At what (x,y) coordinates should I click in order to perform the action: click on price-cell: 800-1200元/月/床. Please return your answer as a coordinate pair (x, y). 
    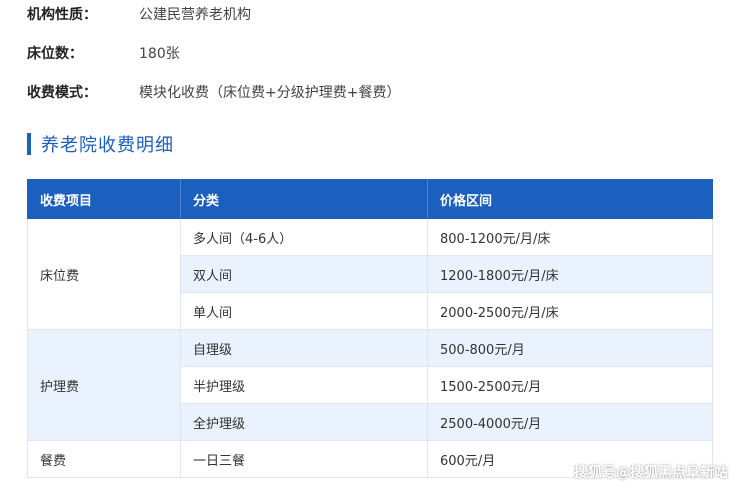
    Looking at the image, I should click on (570, 237).